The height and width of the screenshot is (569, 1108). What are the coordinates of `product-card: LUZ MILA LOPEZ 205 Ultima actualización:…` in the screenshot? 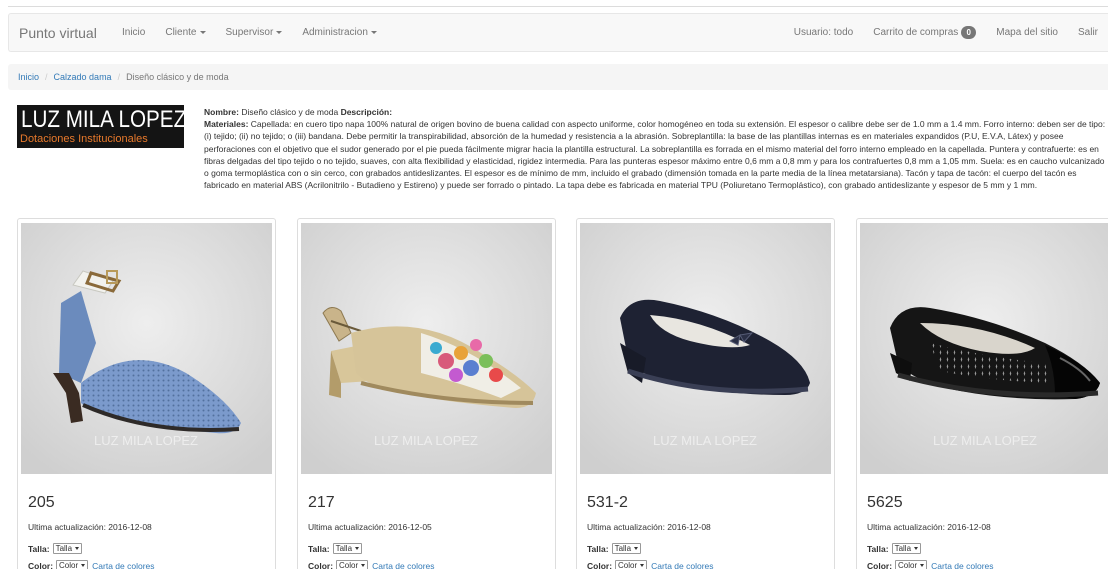 It's located at (146, 393).